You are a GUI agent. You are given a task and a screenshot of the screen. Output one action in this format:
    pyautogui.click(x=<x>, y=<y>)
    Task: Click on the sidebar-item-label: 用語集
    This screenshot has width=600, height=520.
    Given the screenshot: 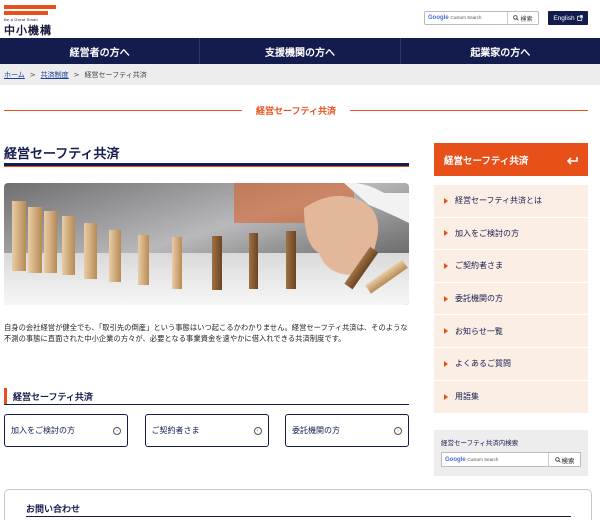 What is the action you would take?
    pyautogui.click(x=467, y=397)
    